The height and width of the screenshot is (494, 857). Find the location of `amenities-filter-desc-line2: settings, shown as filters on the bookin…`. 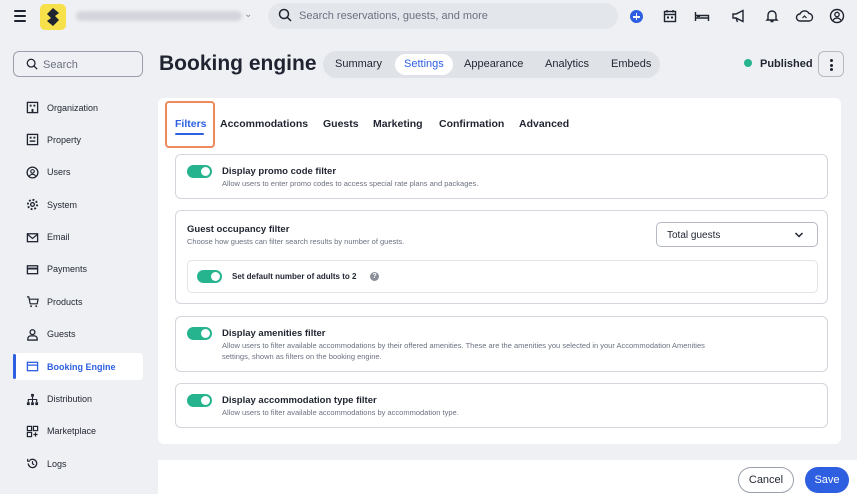

amenities-filter-desc-line2: settings, shown as filters on the bookin… is located at coordinates (302, 356).